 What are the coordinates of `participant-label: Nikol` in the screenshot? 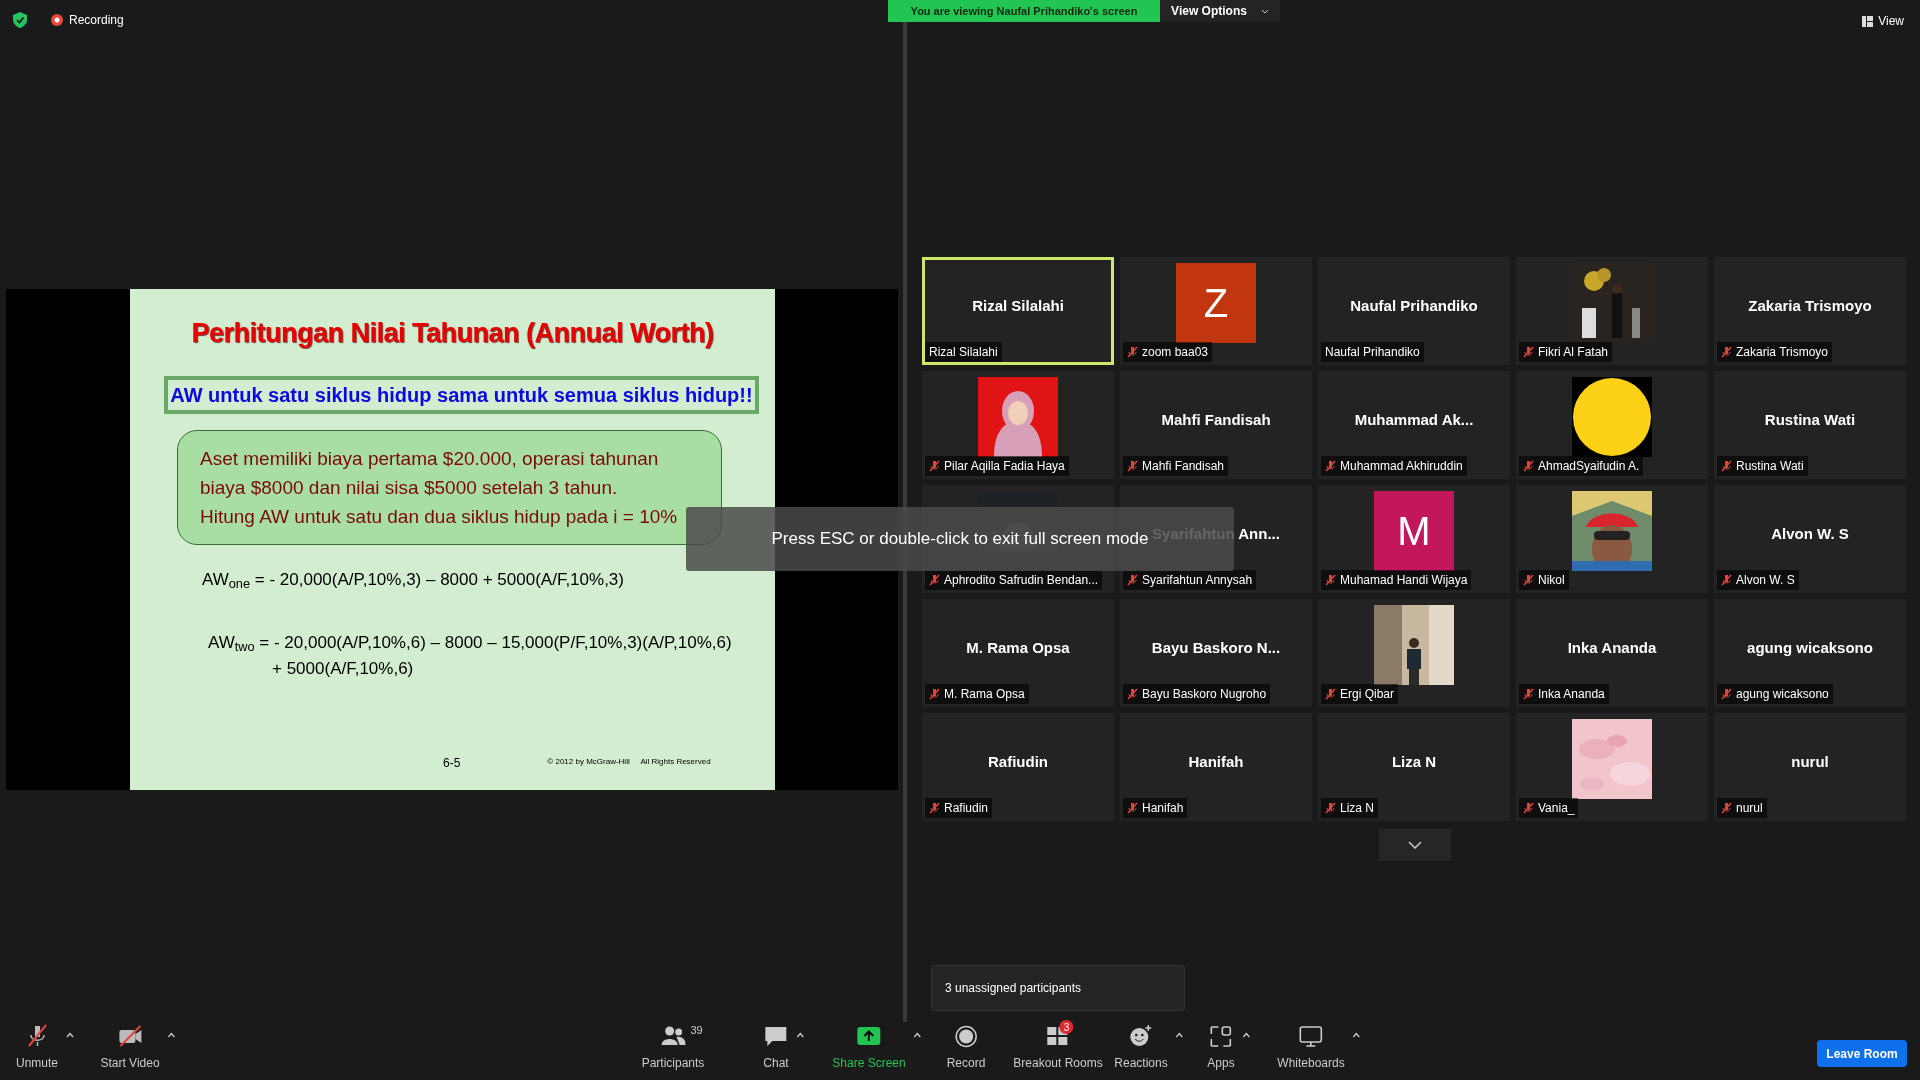 It's located at (1551, 580).